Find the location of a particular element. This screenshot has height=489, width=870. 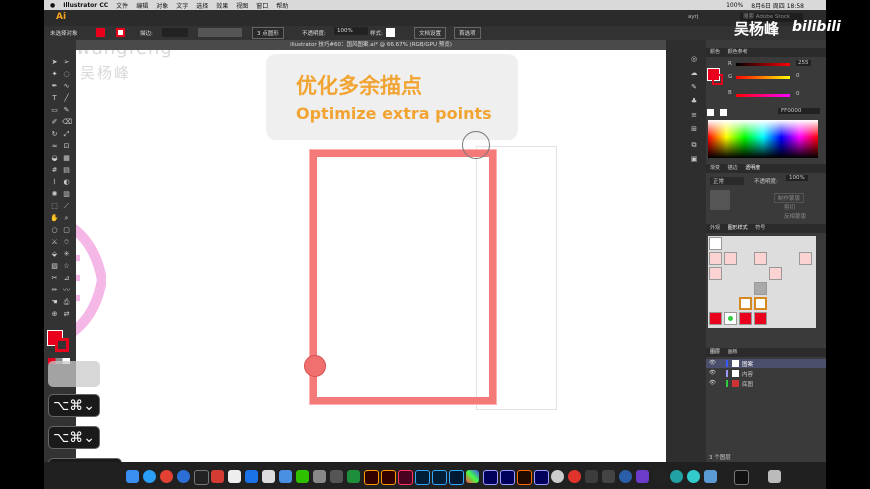

magic-wand-icon: ✦ is located at coordinates (54, 74).